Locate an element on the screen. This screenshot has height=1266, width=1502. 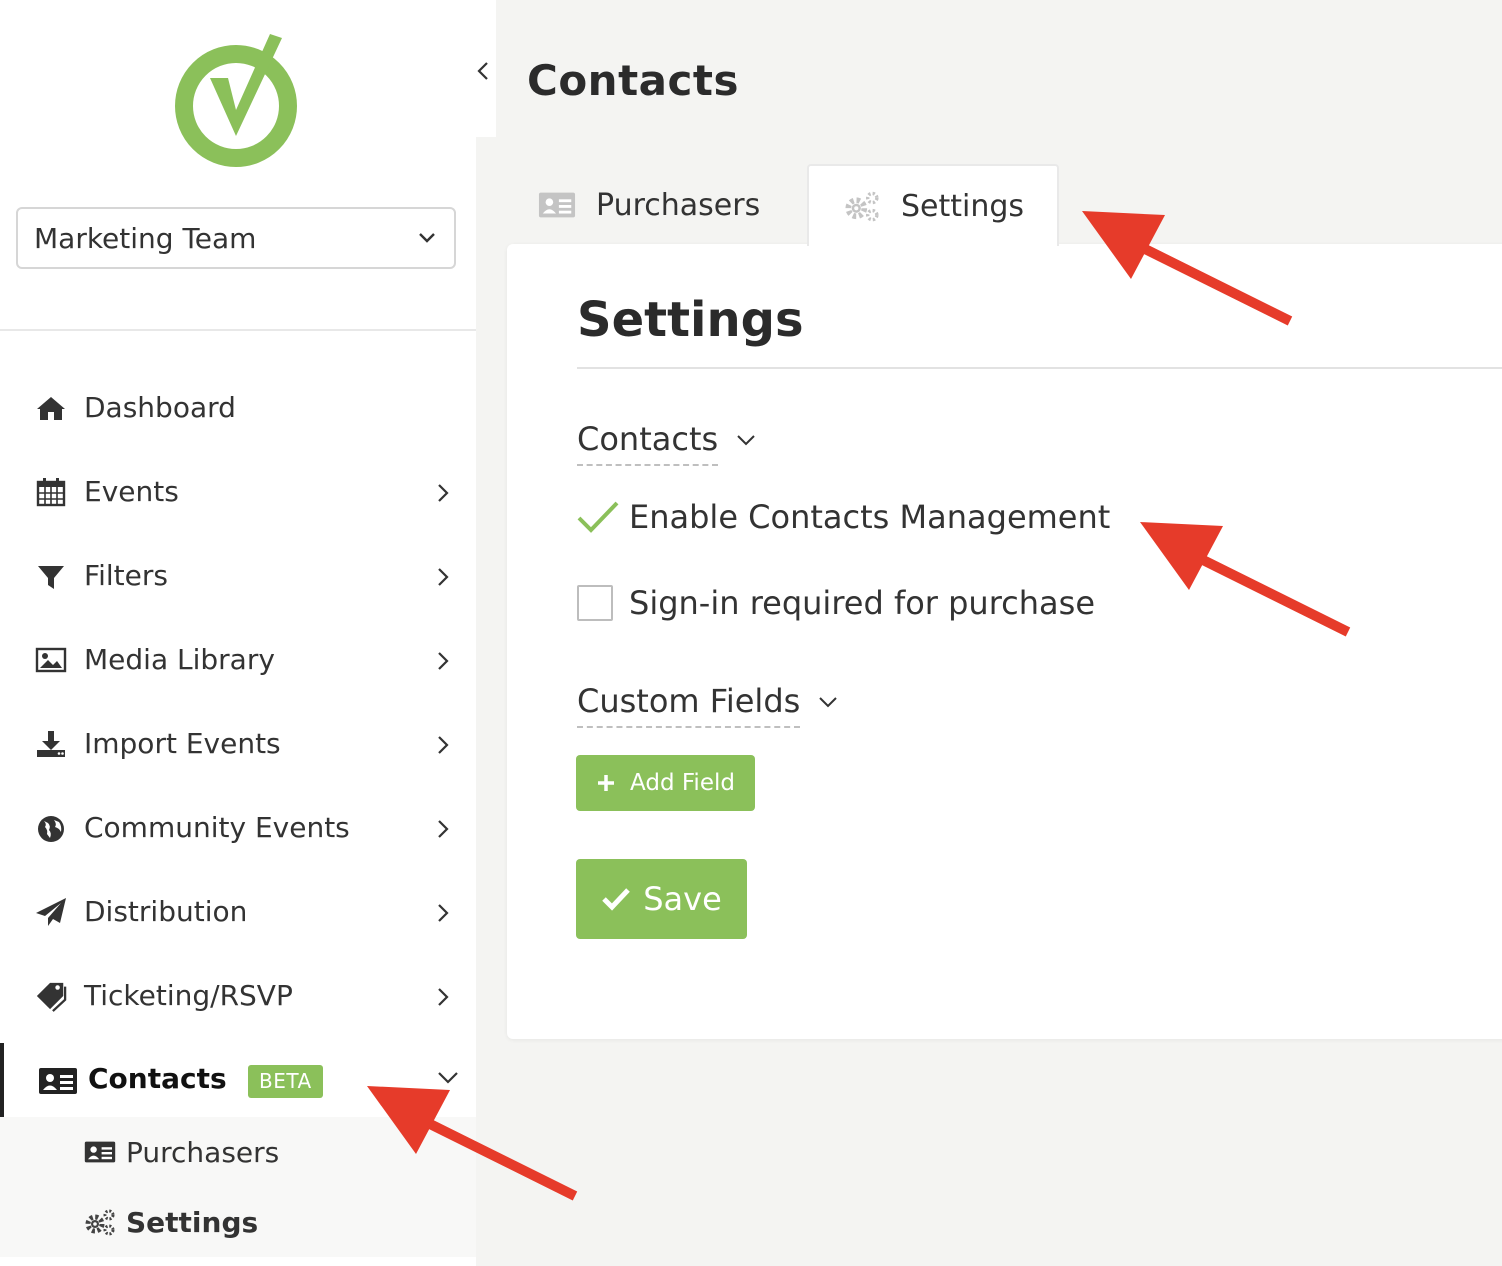
sidebar-item-import-events: Import Events is located at coordinates (238, 744).